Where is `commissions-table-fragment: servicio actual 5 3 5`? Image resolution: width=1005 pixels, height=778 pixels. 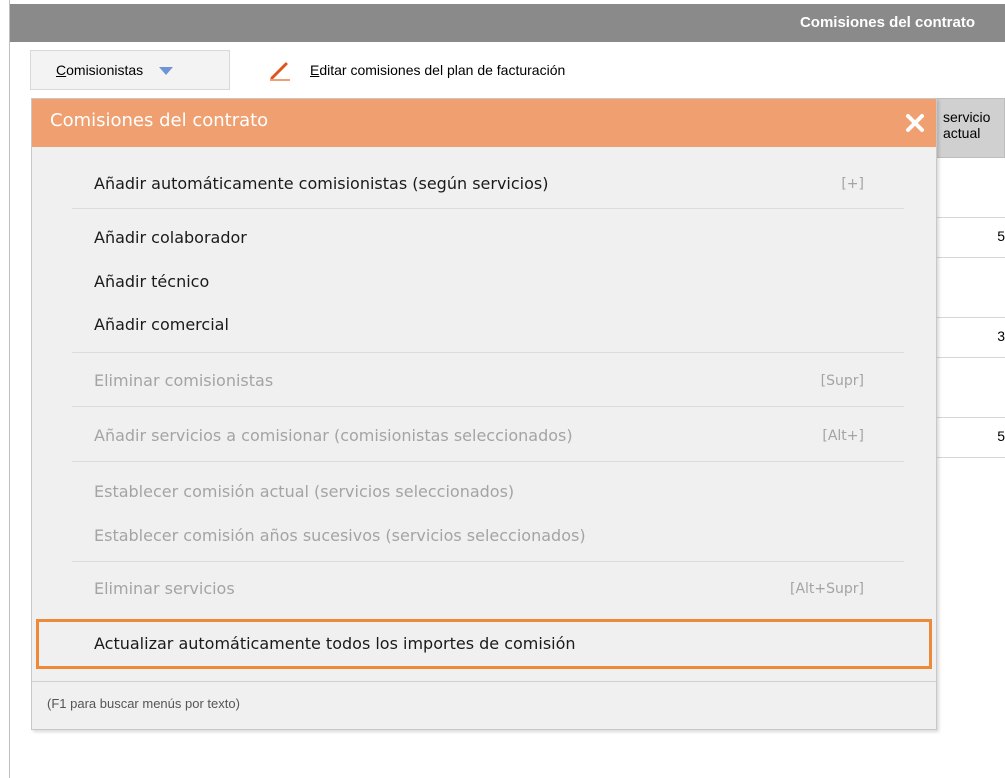
commissions-table-fragment: servicio actual 5 3 5 is located at coordinates (969, 278).